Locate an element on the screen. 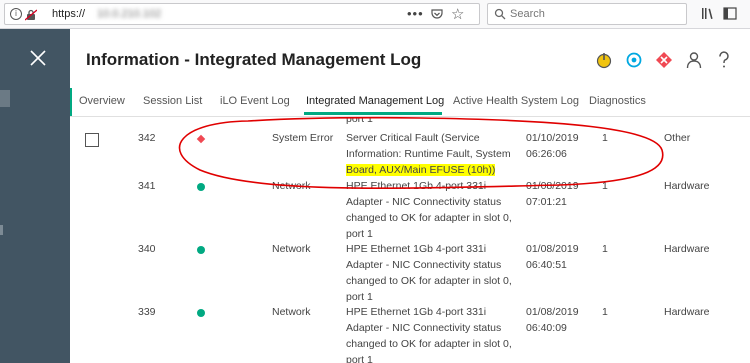  log-id: 342 is located at coordinates (147, 138).